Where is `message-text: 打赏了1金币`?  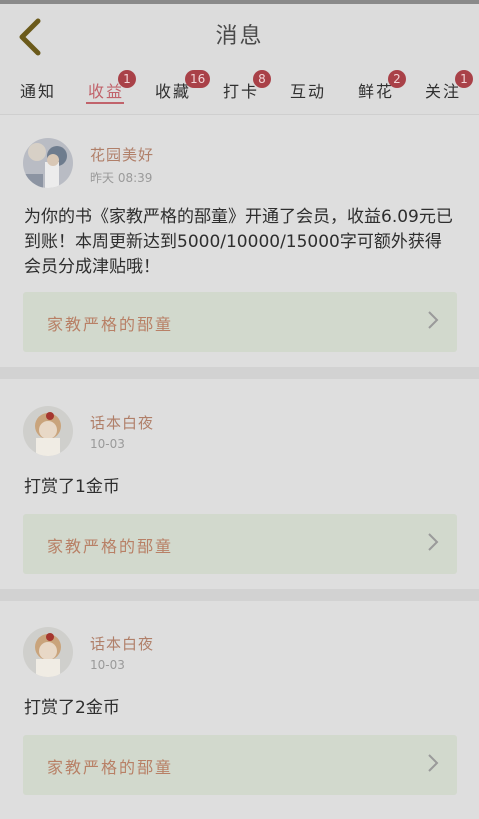 message-text: 打赏了1金币 is located at coordinates (72, 487).